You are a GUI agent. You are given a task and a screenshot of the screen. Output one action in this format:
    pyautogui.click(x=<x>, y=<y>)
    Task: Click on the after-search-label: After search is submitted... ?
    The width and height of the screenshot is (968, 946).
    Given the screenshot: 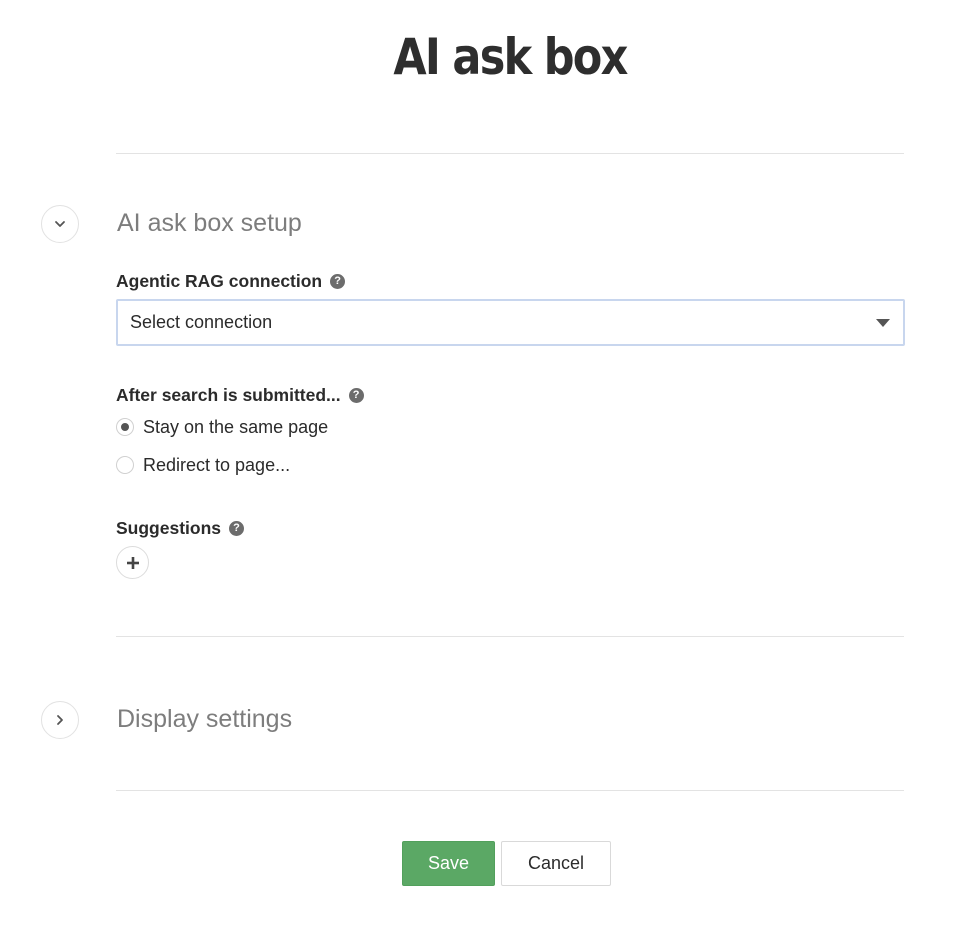 What is the action you would take?
    pyautogui.click(x=240, y=395)
    